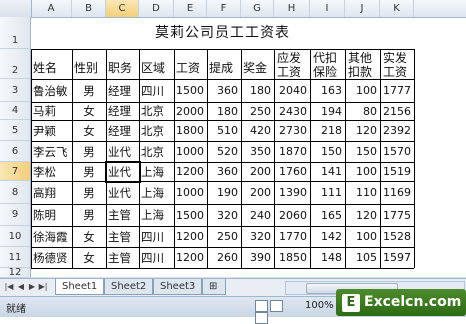  Describe the element at coordinates (156, 193) in the screenshot. I see `cell-d8: 上海` at that location.